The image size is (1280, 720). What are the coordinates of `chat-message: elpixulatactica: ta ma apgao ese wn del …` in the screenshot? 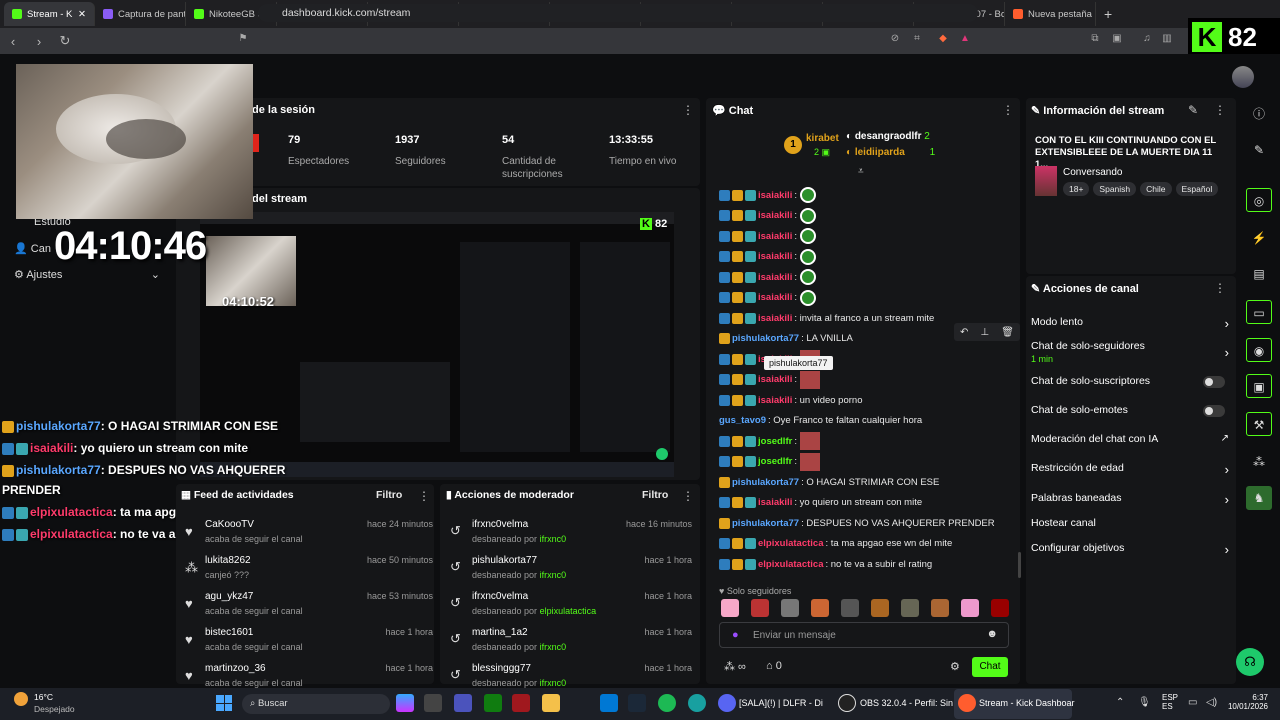 It's located at (867, 544).